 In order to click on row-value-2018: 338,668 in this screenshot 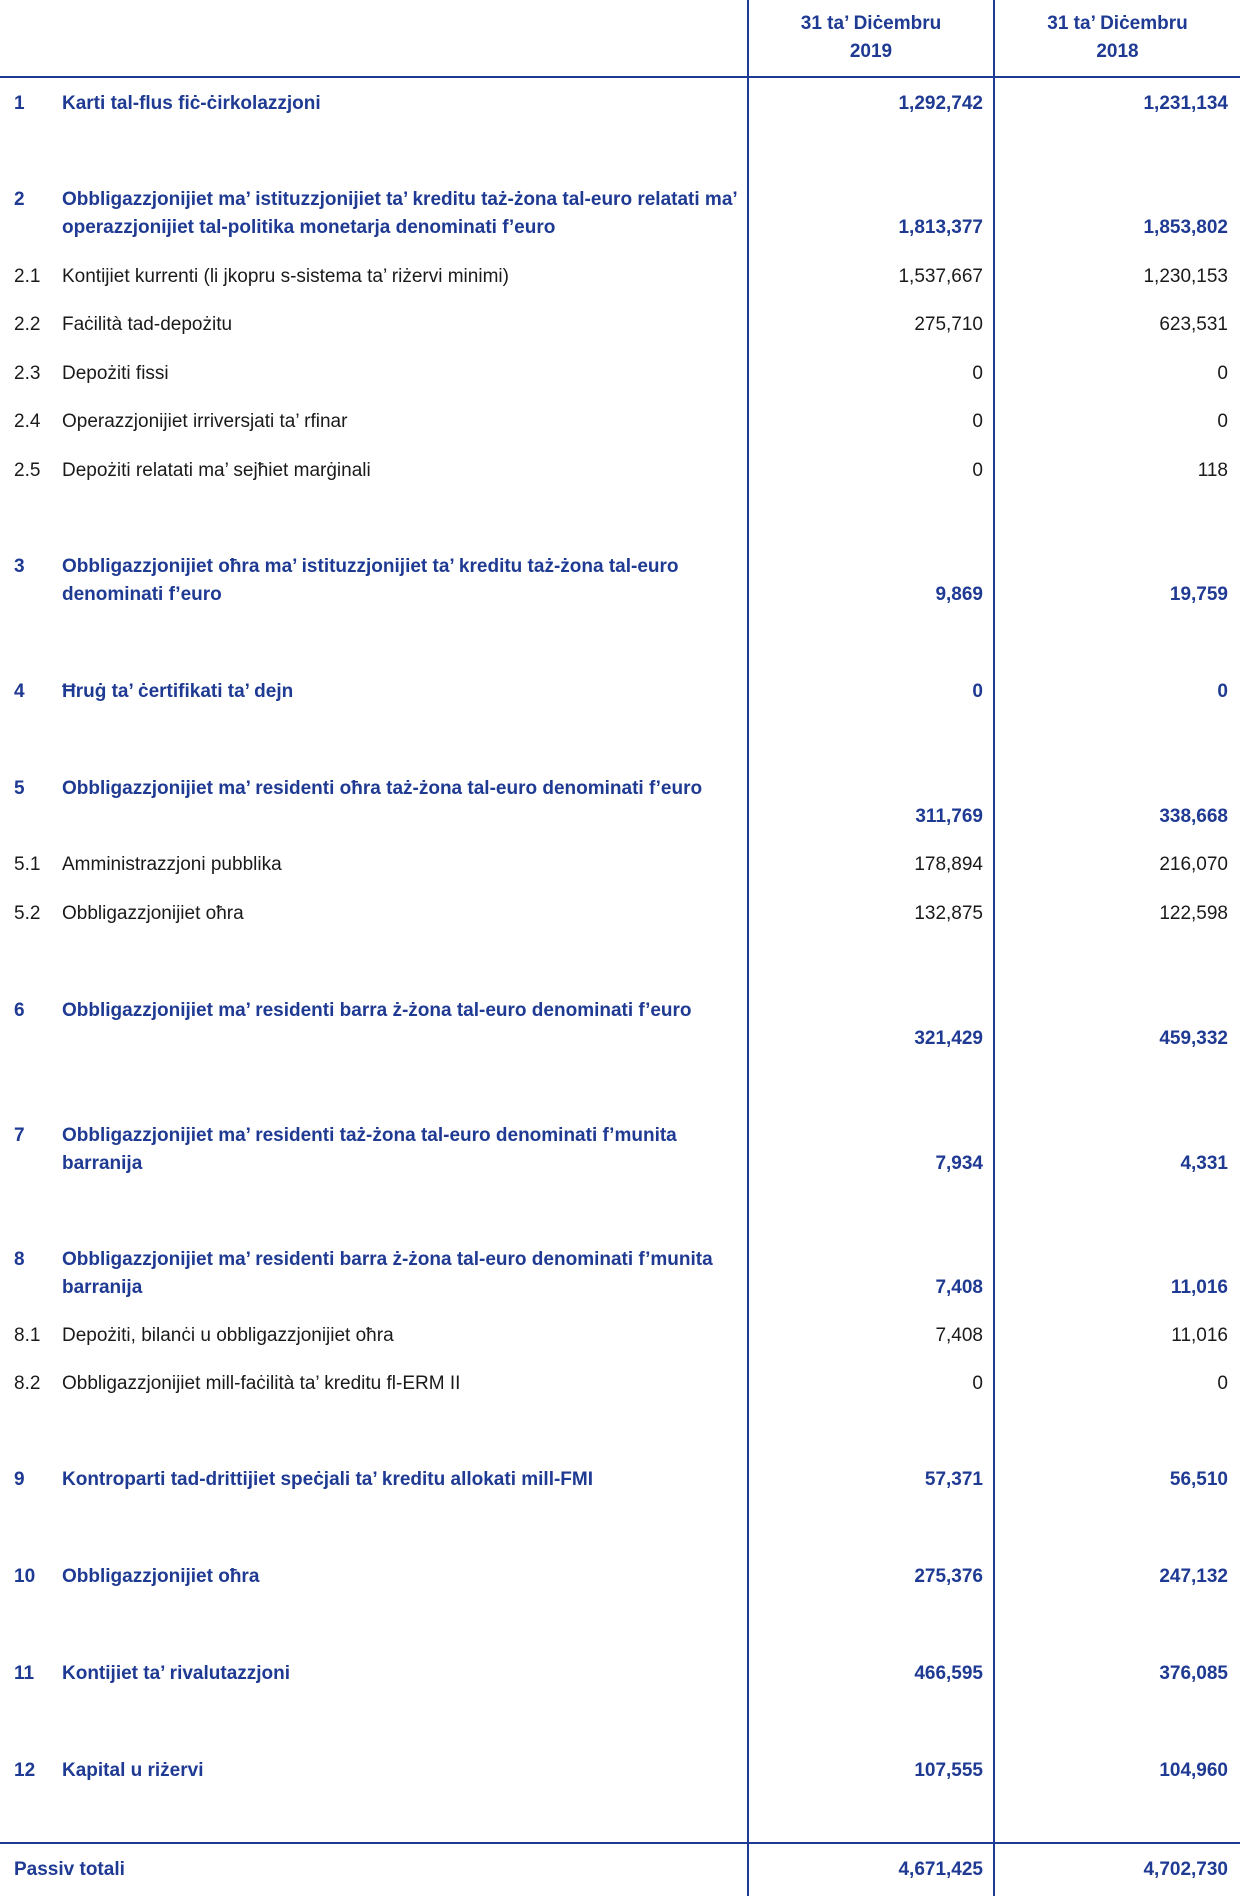, I will do `click(1193, 816)`.